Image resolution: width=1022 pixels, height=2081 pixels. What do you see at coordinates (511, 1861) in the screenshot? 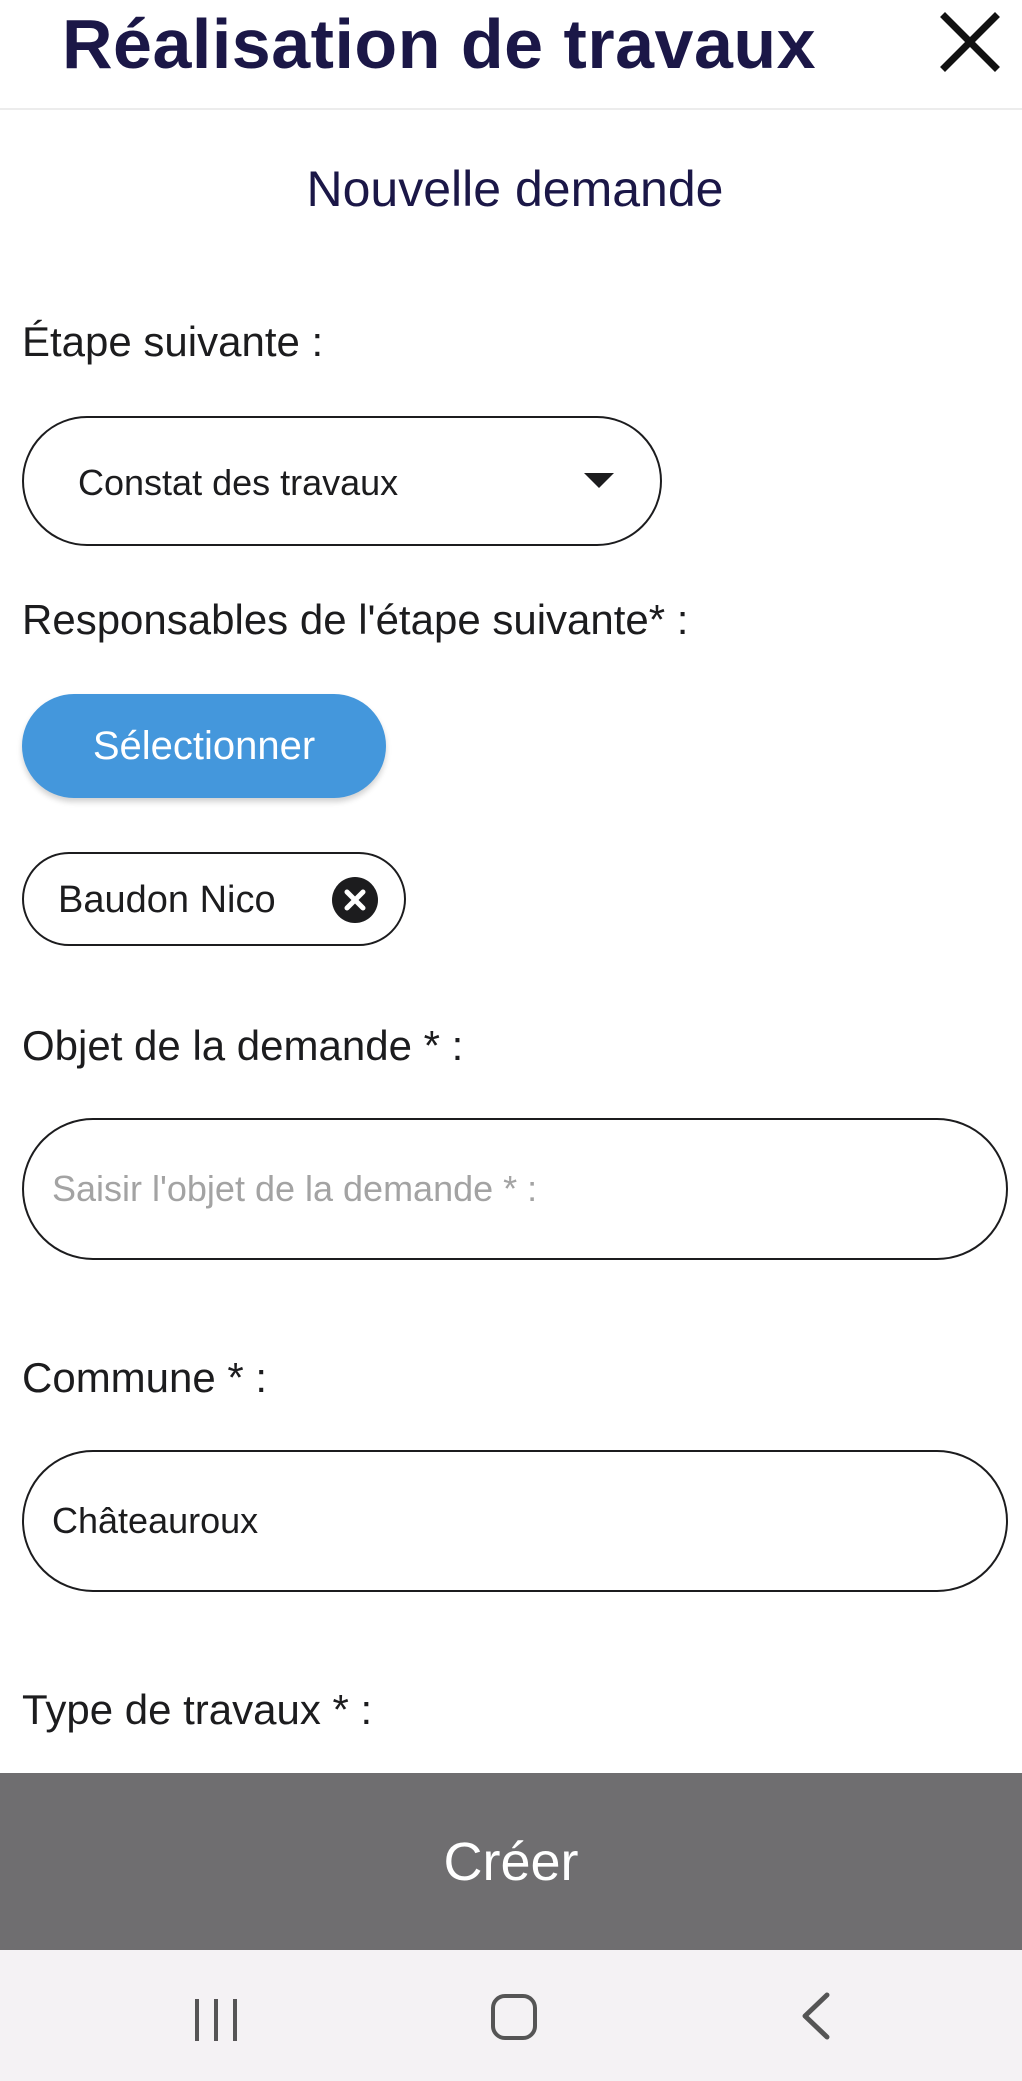
I see `create-button: Créer` at bounding box center [511, 1861].